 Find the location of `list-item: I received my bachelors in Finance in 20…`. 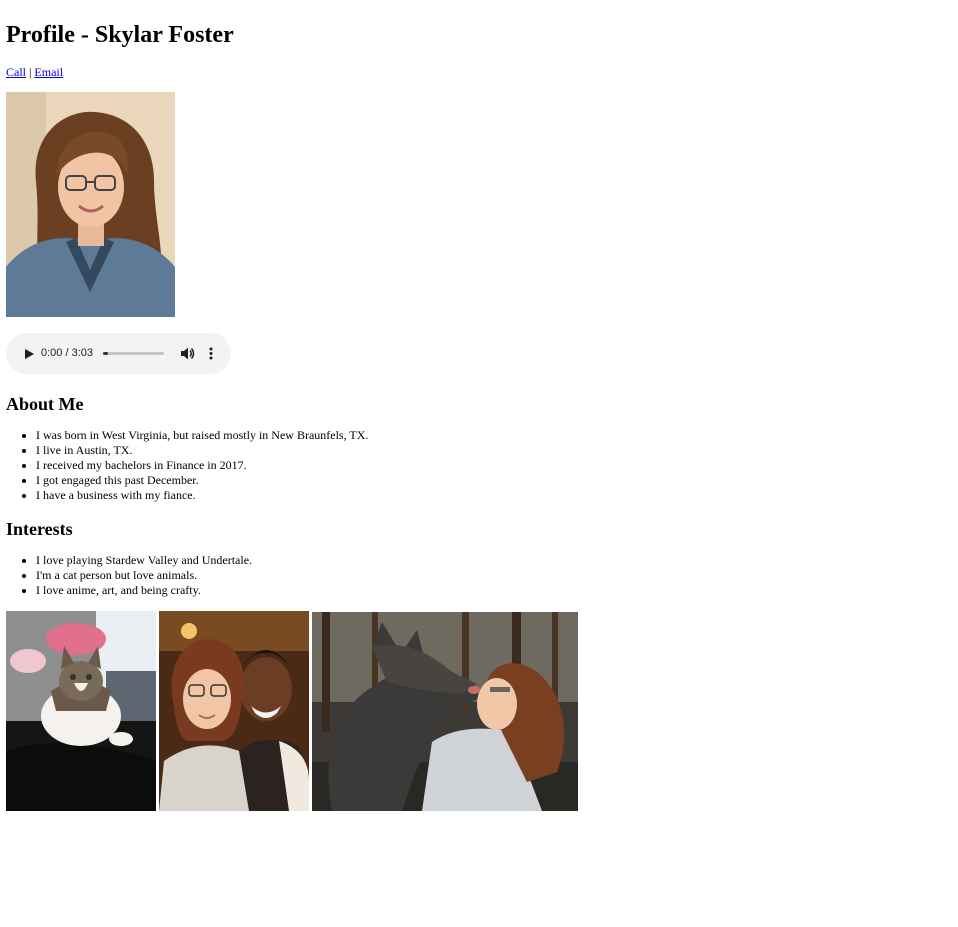

list-item: I received my bachelors in Finance in 20… is located at coordinates (202, 465).